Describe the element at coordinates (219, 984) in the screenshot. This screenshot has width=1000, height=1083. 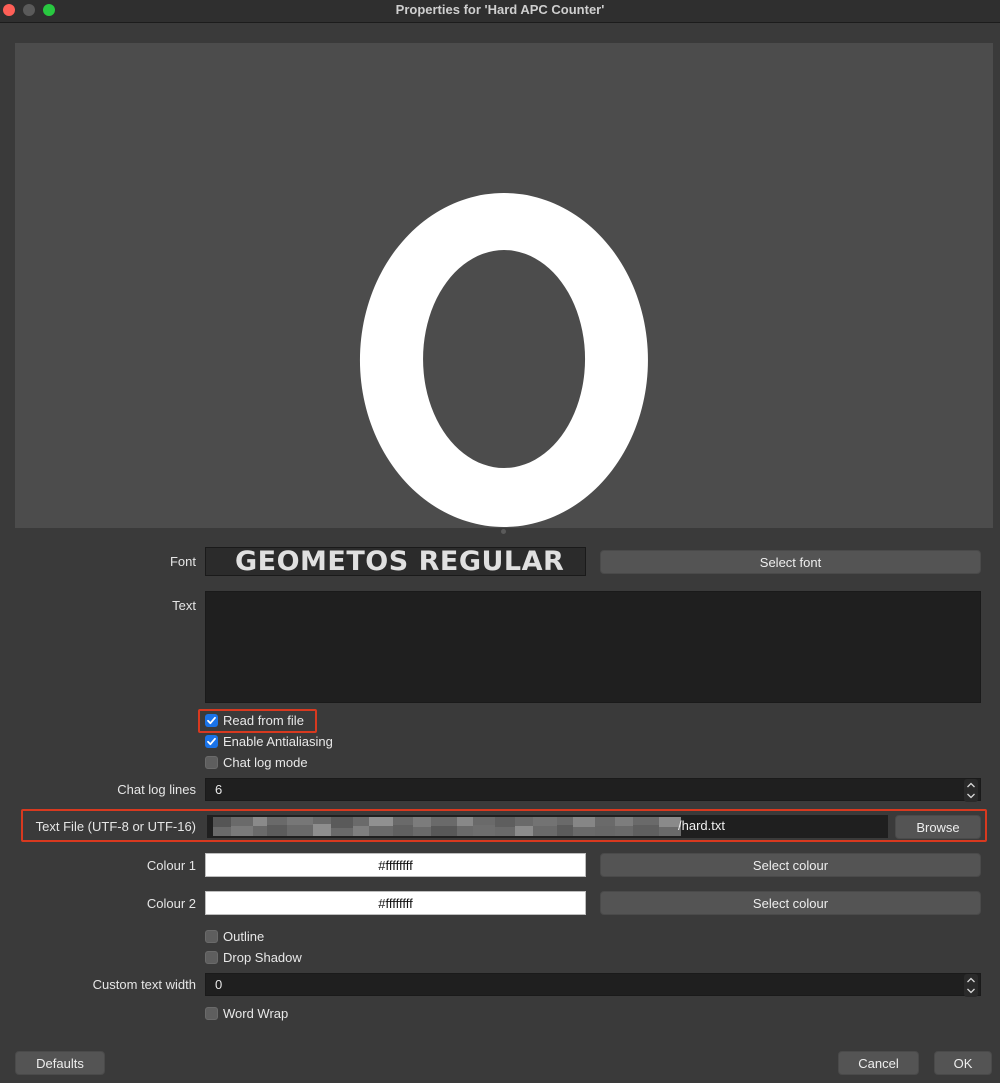
I see `custom-text-width-value: 0` at that location.